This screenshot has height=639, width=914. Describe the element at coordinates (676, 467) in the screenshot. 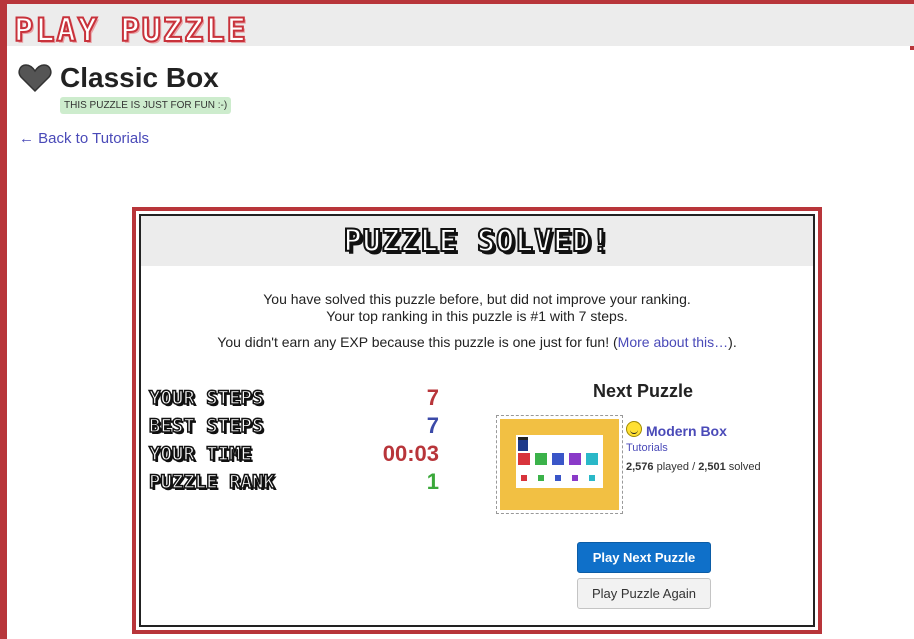

I see `played-label: played /` at that location.